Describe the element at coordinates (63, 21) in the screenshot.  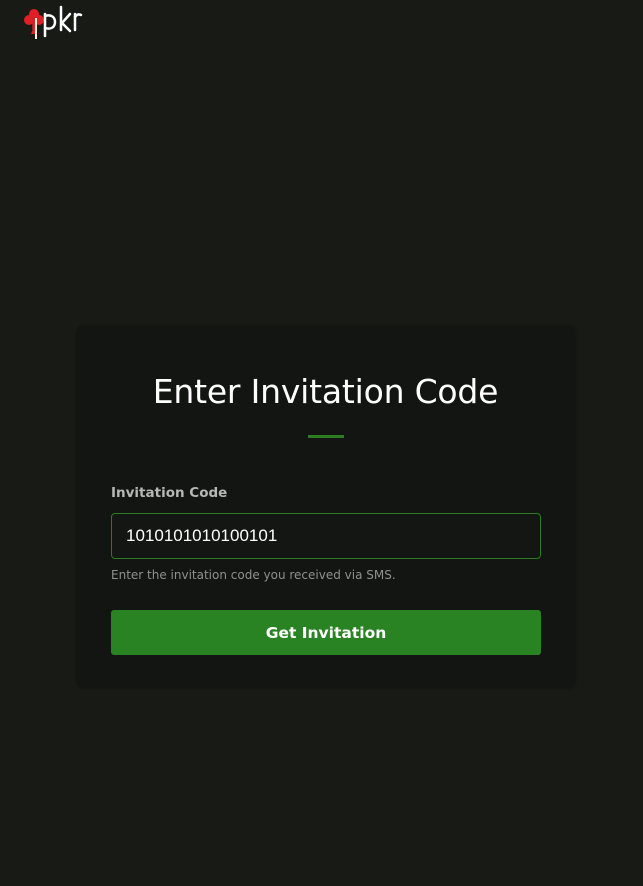
I see `logo-letters` at that location.